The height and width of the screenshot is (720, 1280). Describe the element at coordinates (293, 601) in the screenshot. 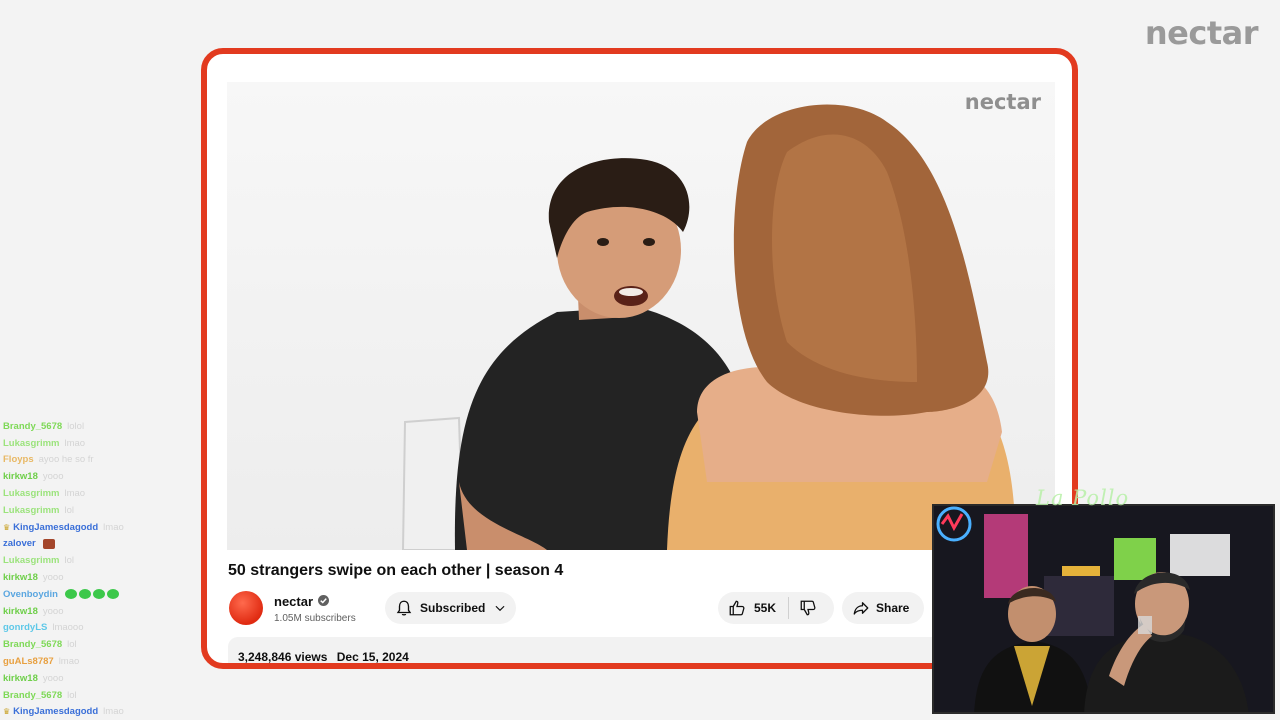

I see `channel-name: nectar` at that location.